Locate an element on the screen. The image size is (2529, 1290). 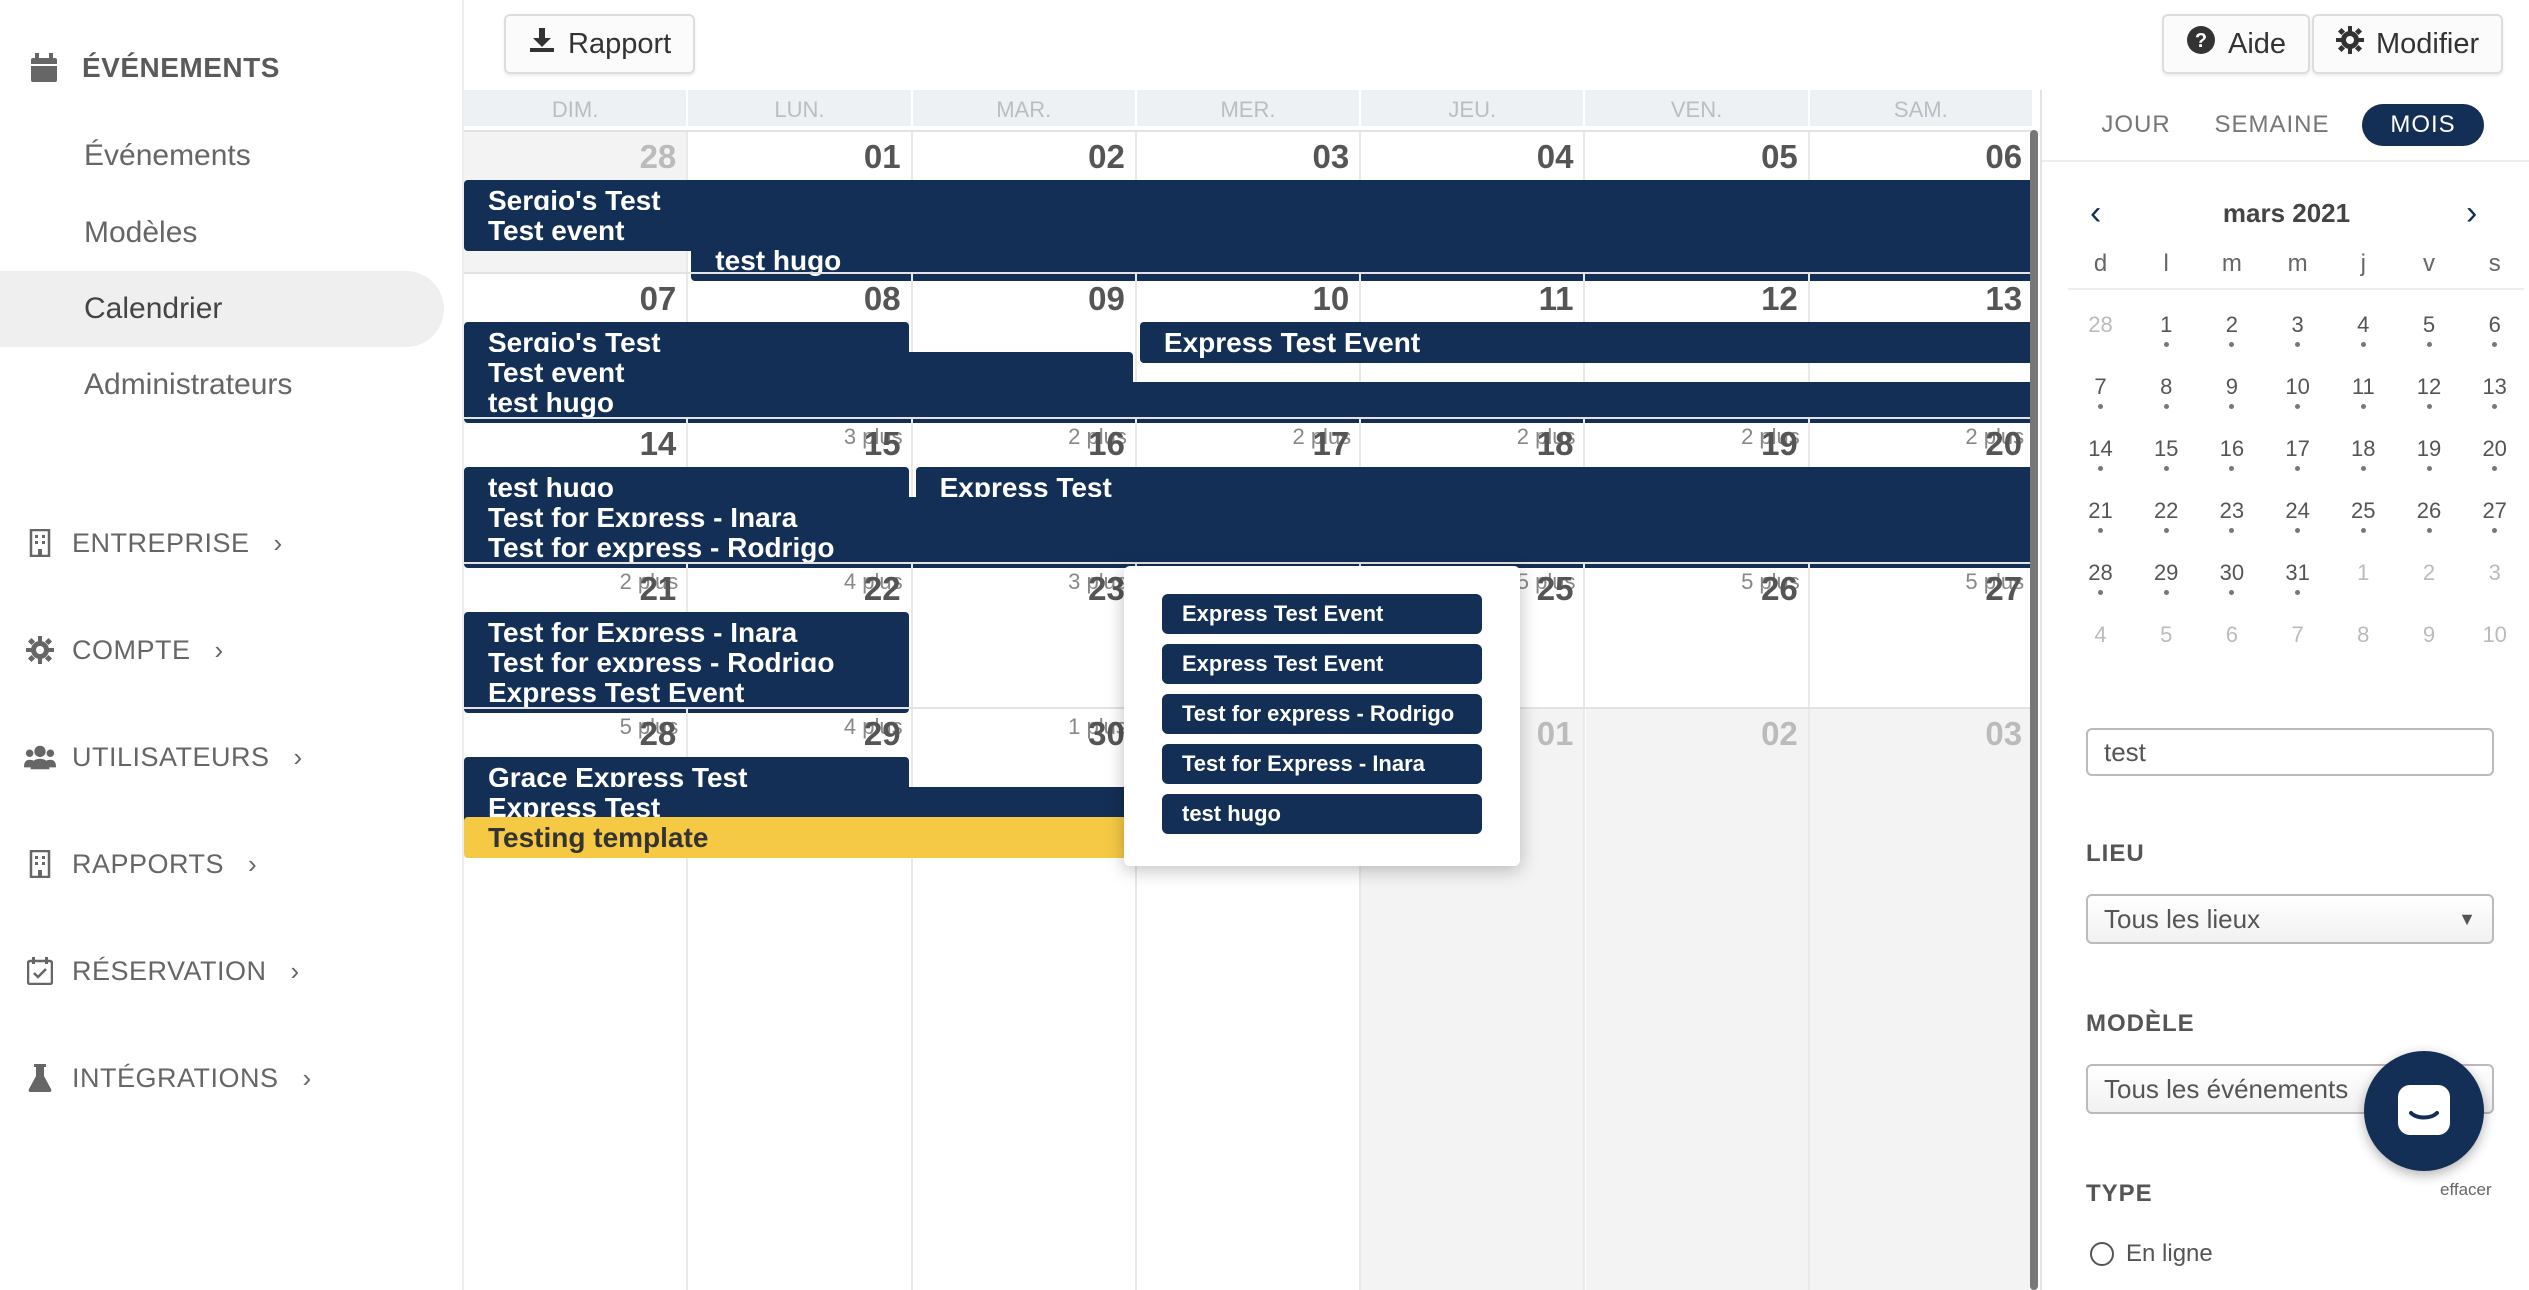
mini-weekday: l is located at coordinates (2166, 263).